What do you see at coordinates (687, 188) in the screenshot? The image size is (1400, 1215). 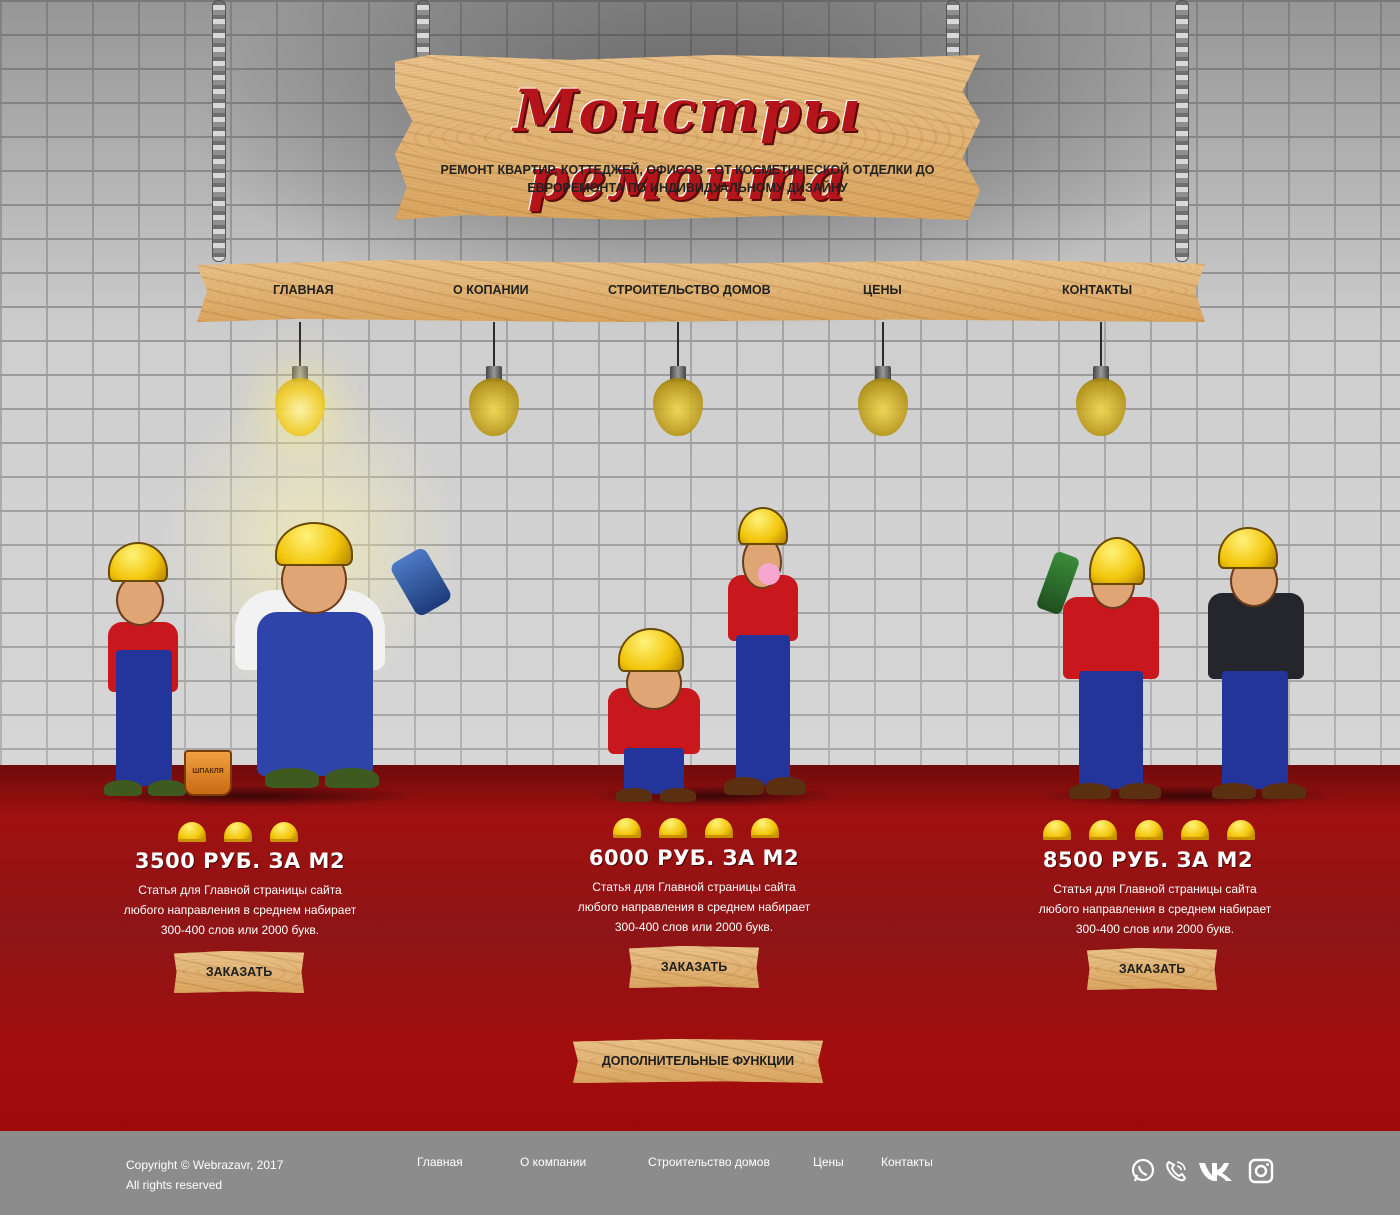 I see `subtitle-line: ЕВРОРЕМОНТА ПО ИНДИВИДУАЛЬНОМУ ДИЗАЙНУ` at bounding box center [687, 188].